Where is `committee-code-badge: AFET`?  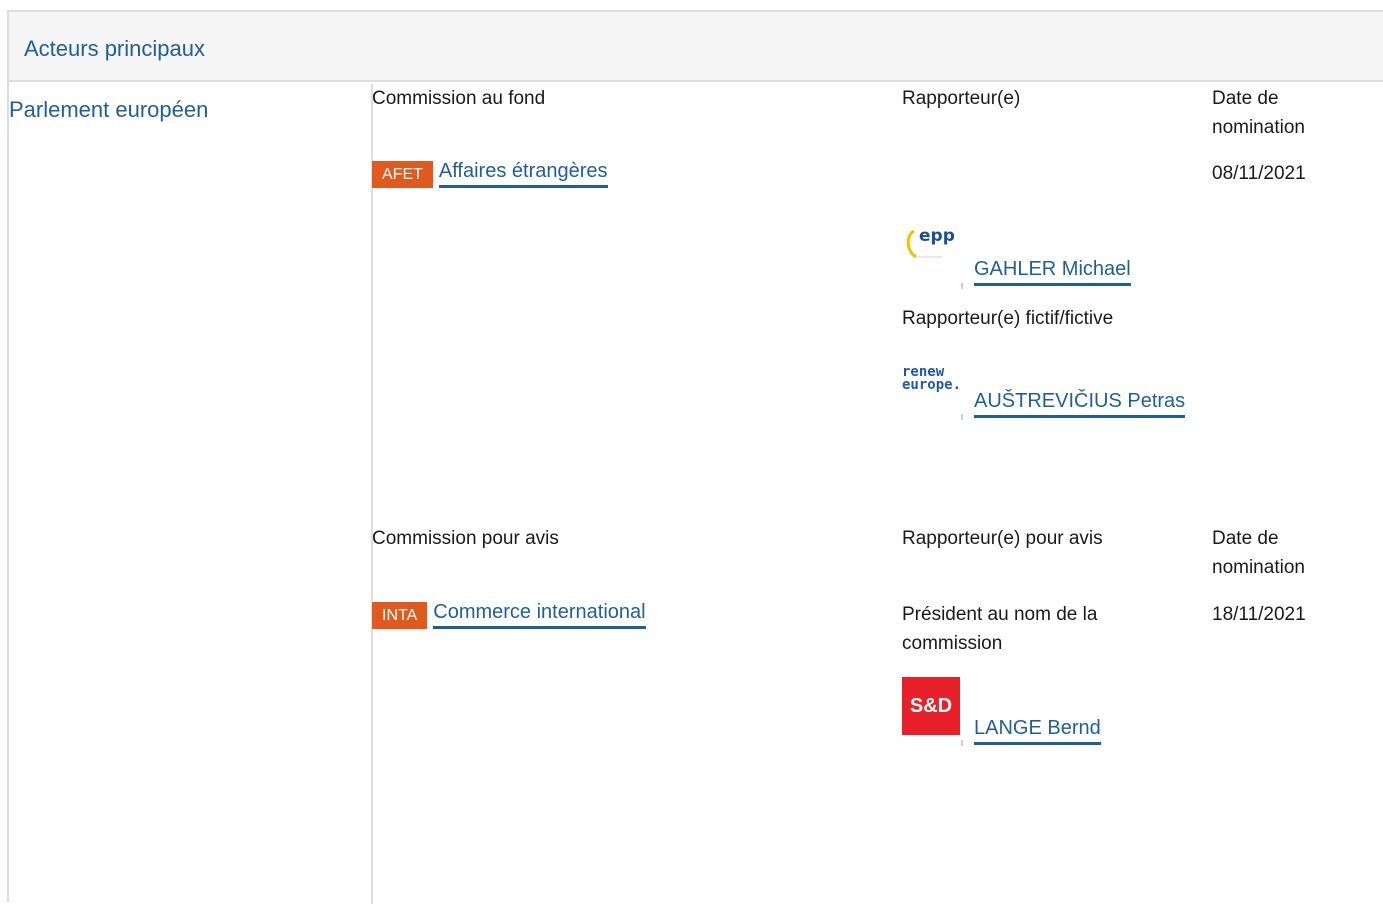
committee-code-badge: AFET is located at coordinates (402, 174).